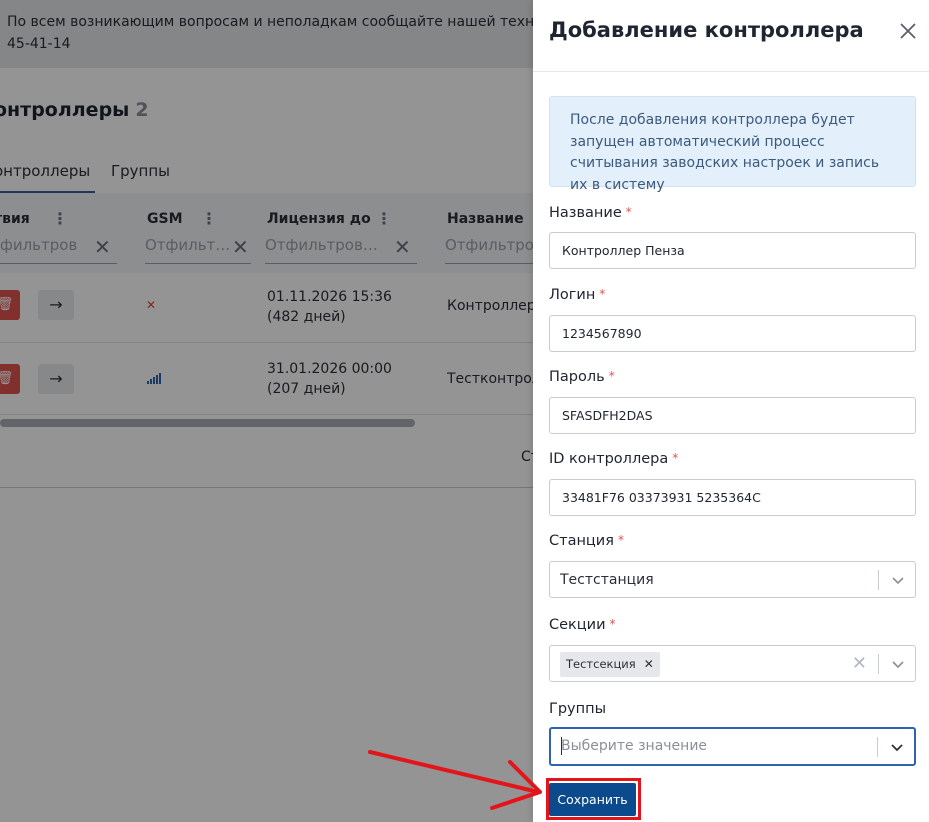 The image size is (929, 822). I want to click on close-icon, so click(908, 31).